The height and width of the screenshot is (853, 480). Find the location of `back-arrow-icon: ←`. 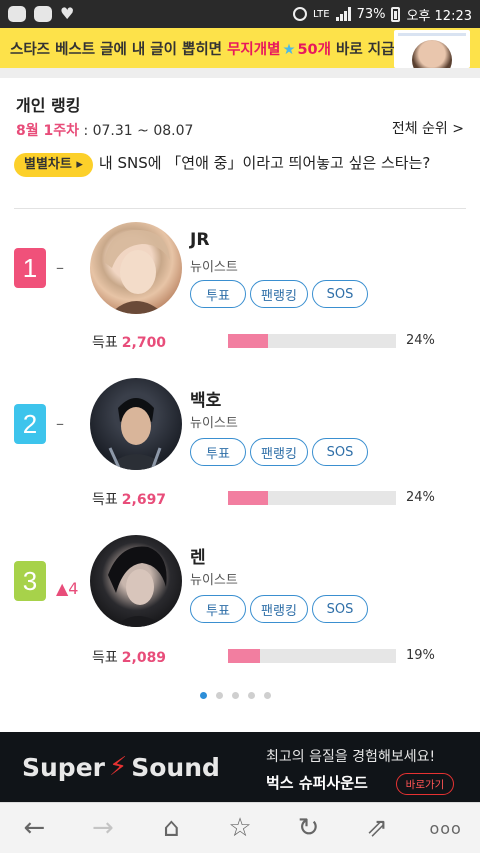

back-arrow-icon: ← is located at coordinates (34, 828).